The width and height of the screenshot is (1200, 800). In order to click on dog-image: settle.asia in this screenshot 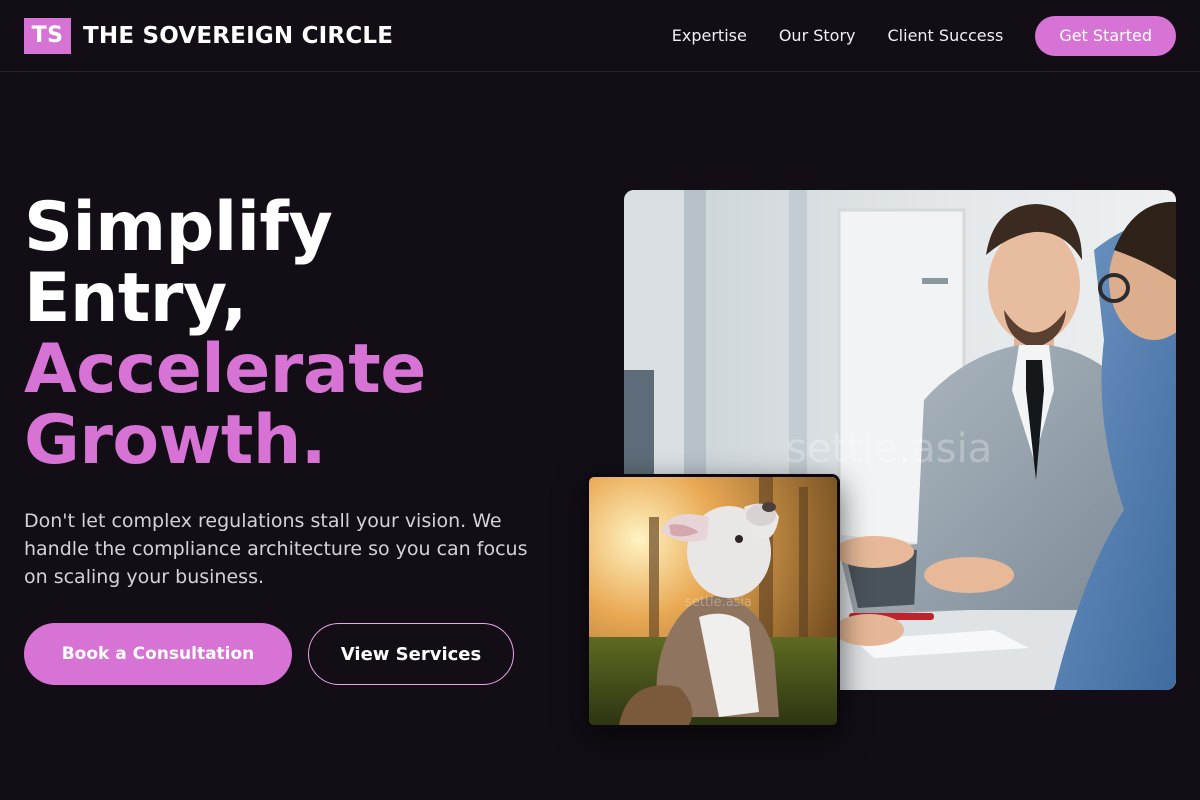, I will do `click(713, 601)`.